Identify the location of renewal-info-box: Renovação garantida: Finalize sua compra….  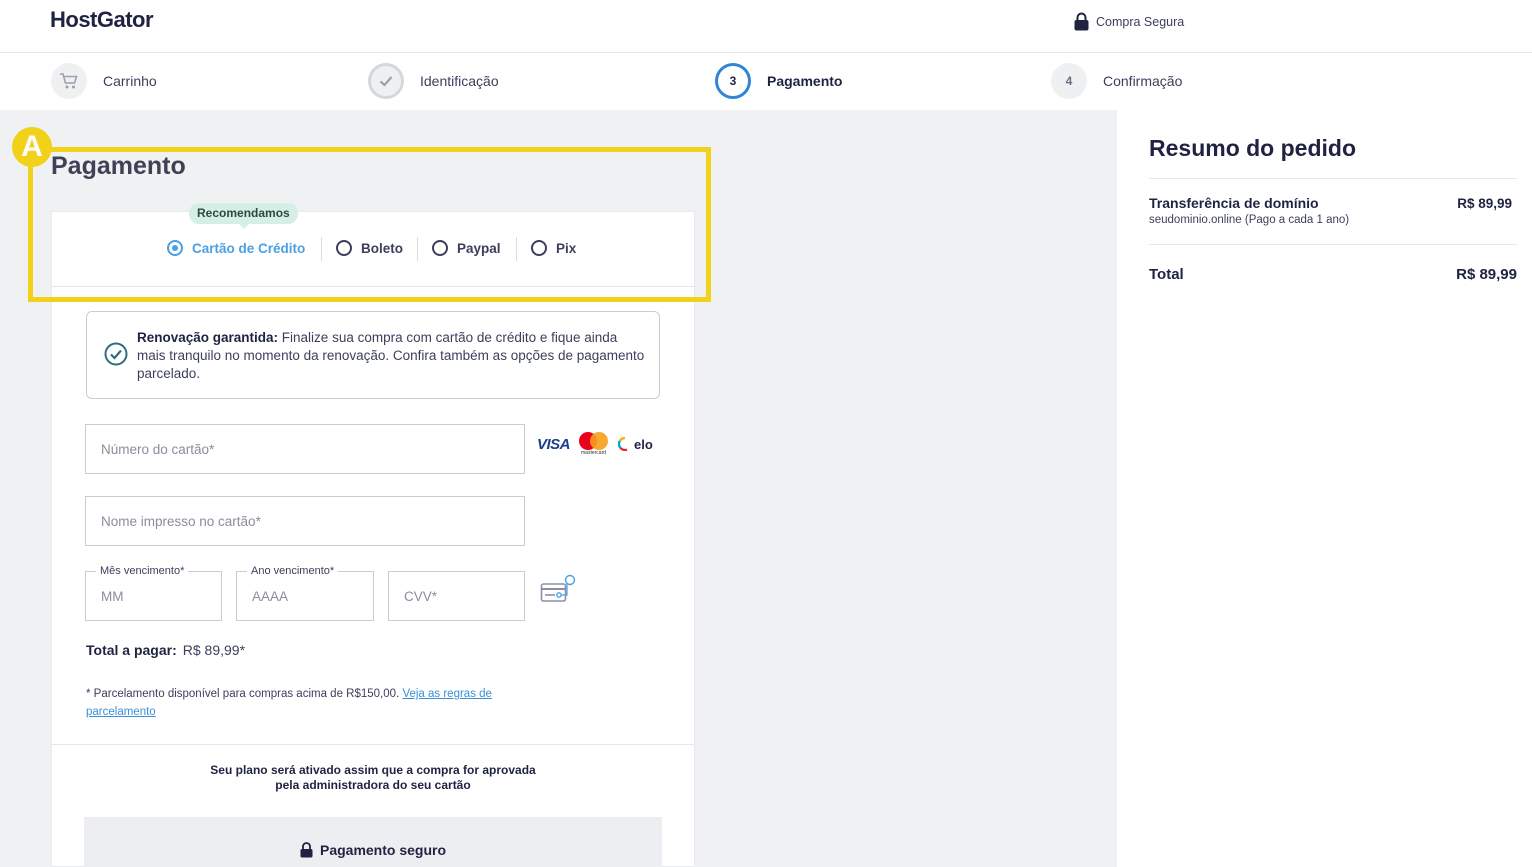
(373, 355).